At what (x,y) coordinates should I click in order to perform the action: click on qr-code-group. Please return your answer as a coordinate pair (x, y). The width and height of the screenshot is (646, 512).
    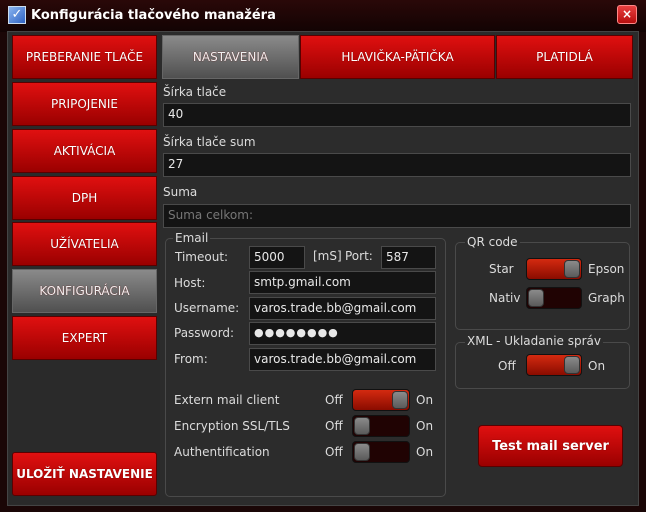
    Looking at the image, I should click on (542, 286).